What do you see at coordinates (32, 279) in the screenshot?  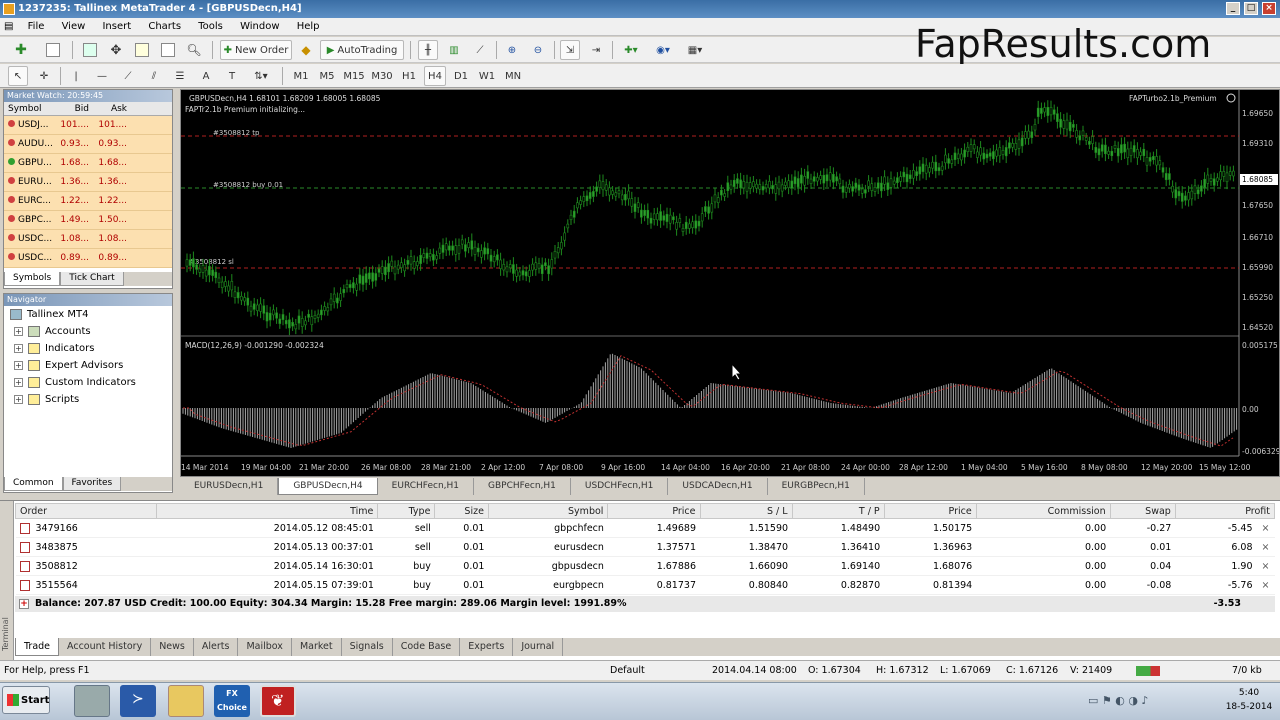 I see `tab-symbols: Symbols` at bounding box center [32, 279].